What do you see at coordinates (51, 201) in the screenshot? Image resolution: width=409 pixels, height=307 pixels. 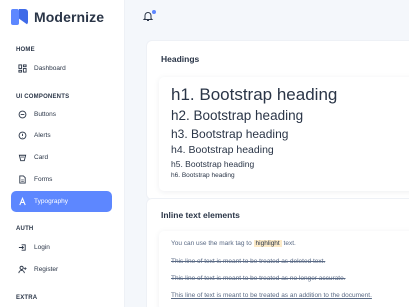 I see `sidebar-item-label: Typography` at bounding box center [51, 201].